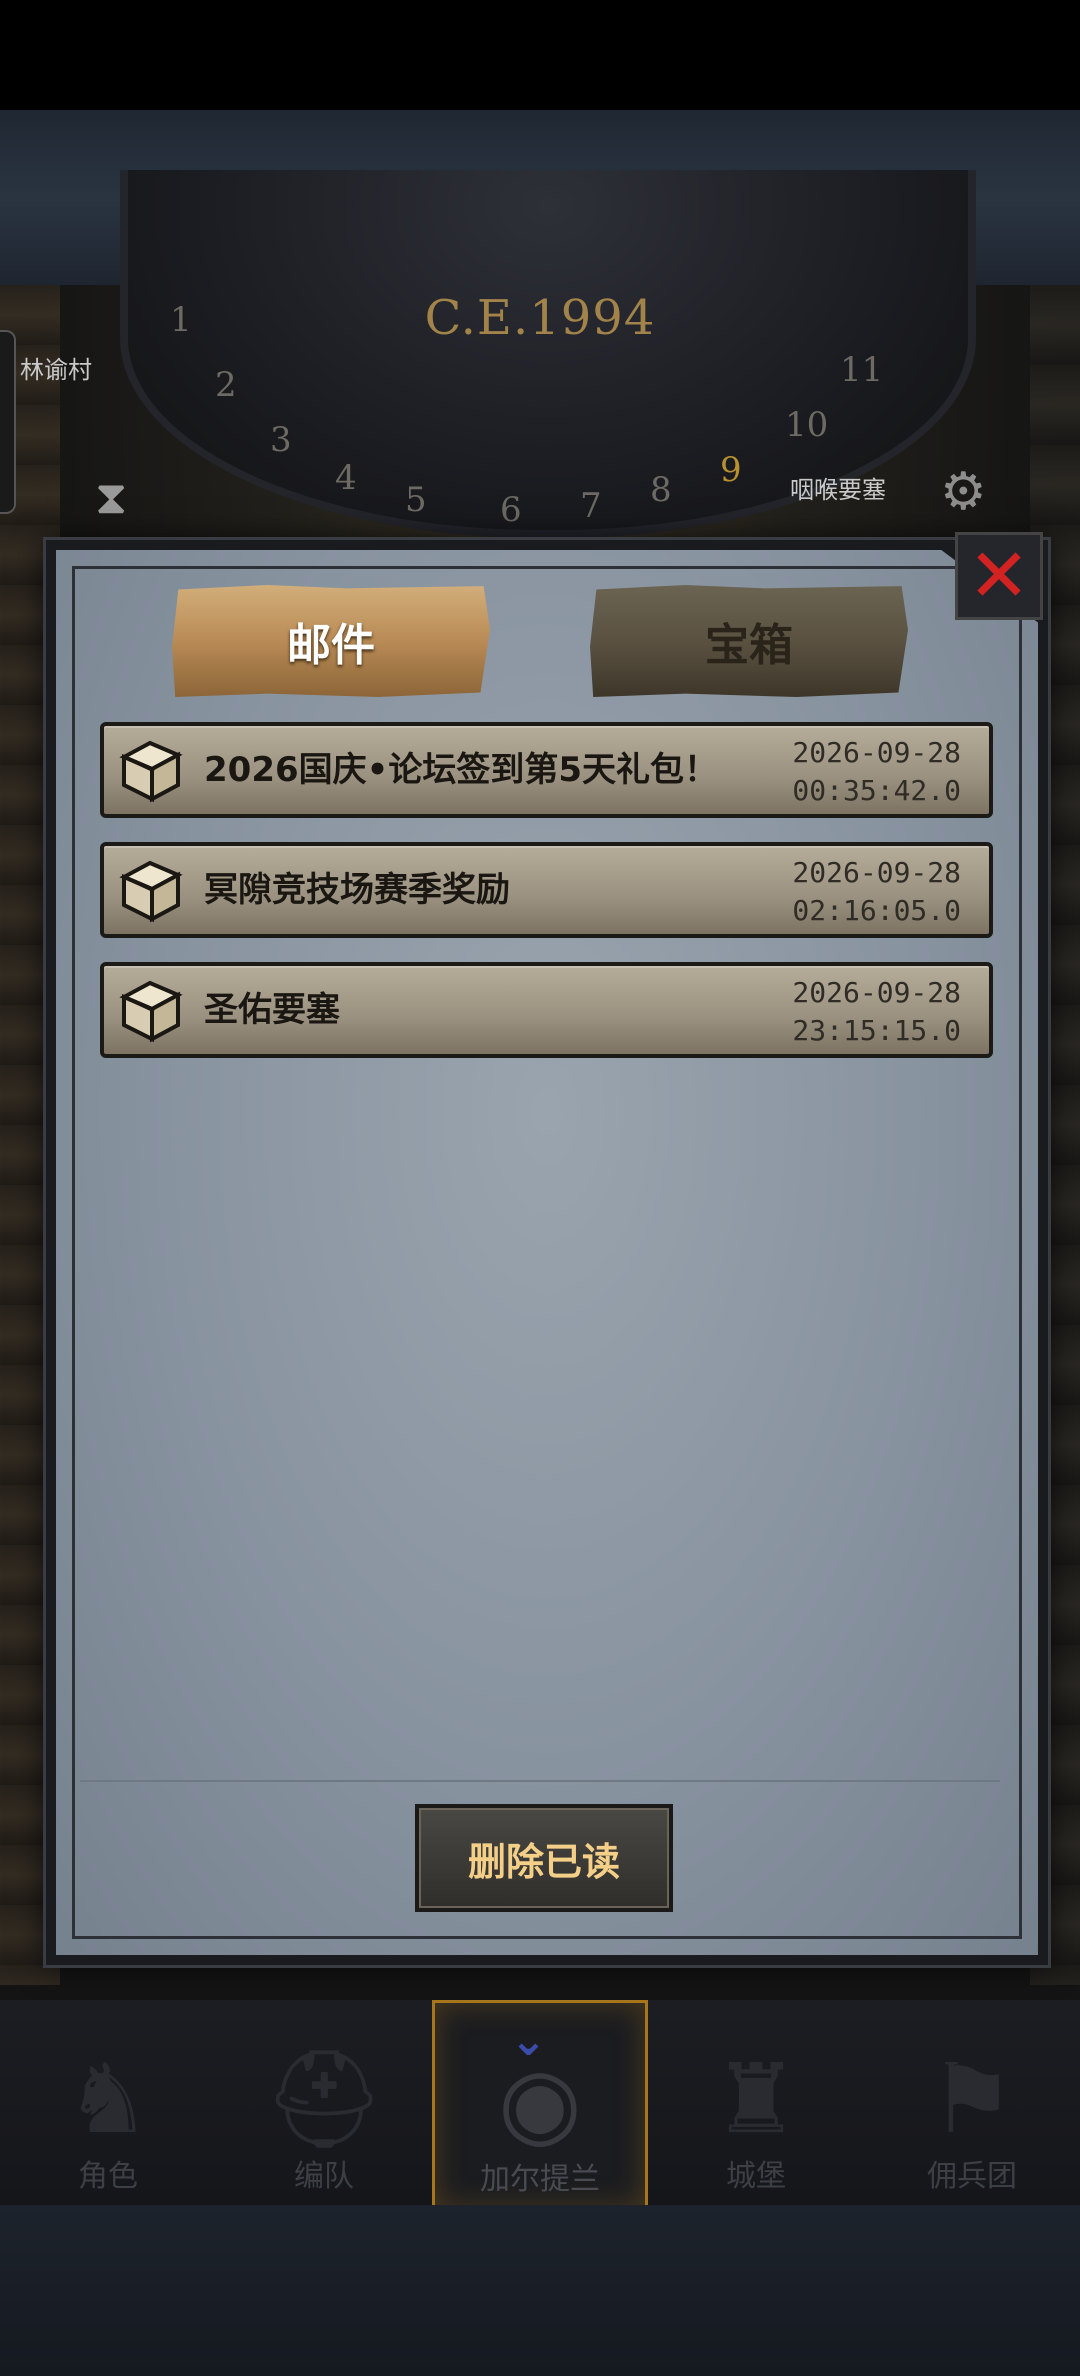  What do you see at coordinates (540, 1781) in the screenshot?
I see `divider` at bounding box center [540, 1781].